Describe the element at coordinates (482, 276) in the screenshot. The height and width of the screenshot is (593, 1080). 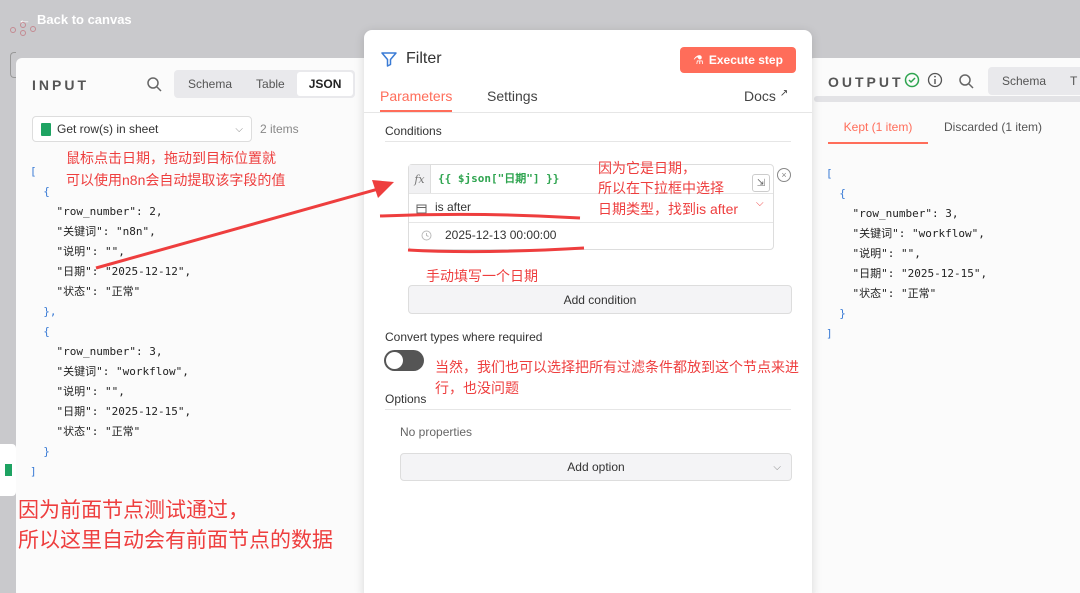
I see `annotation-manual: 手动填写一个日期` at that location.